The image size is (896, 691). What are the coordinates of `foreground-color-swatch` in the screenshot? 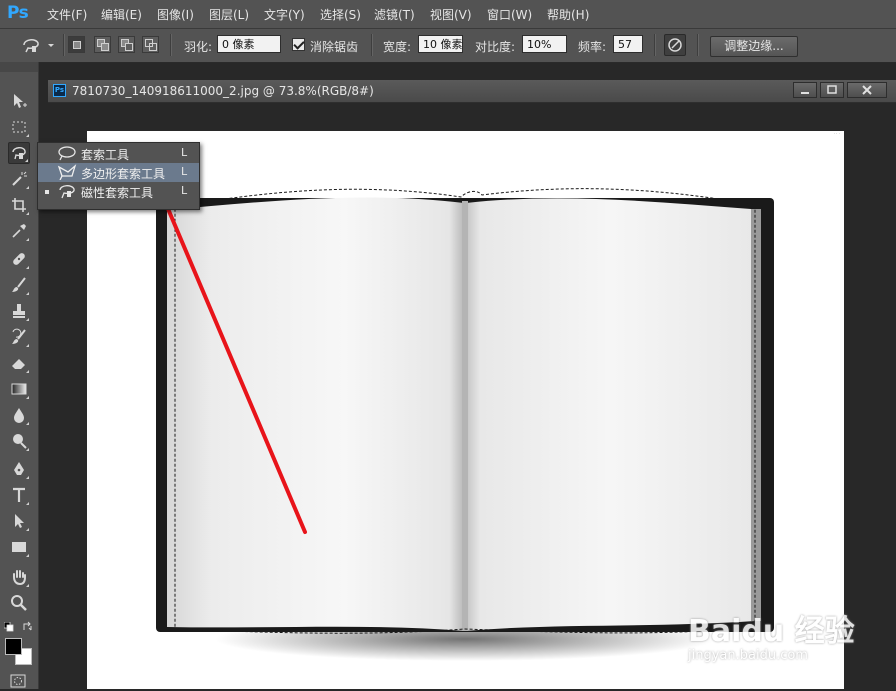 It's located at (13, 646).